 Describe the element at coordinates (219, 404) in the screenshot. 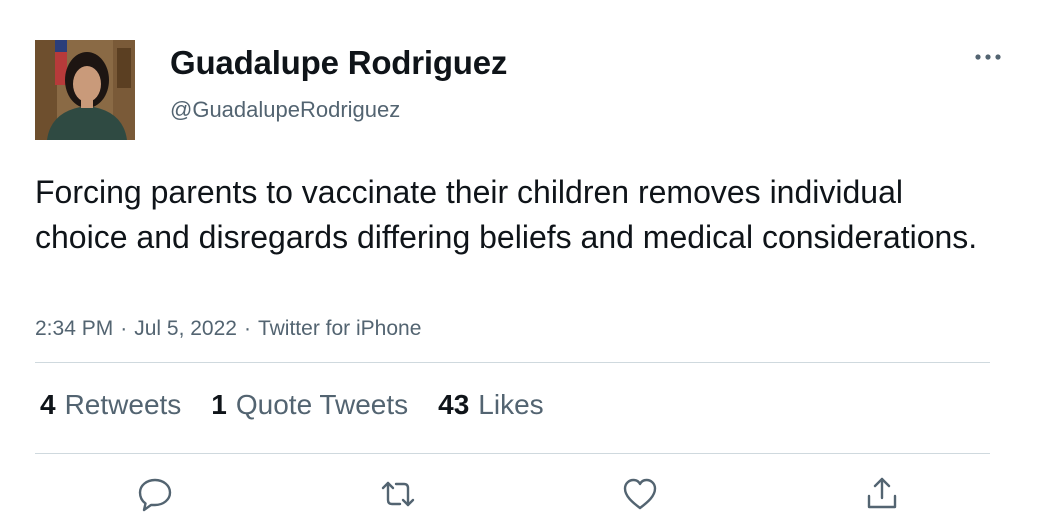

I see `quote-tweets-count: 1` at that location.